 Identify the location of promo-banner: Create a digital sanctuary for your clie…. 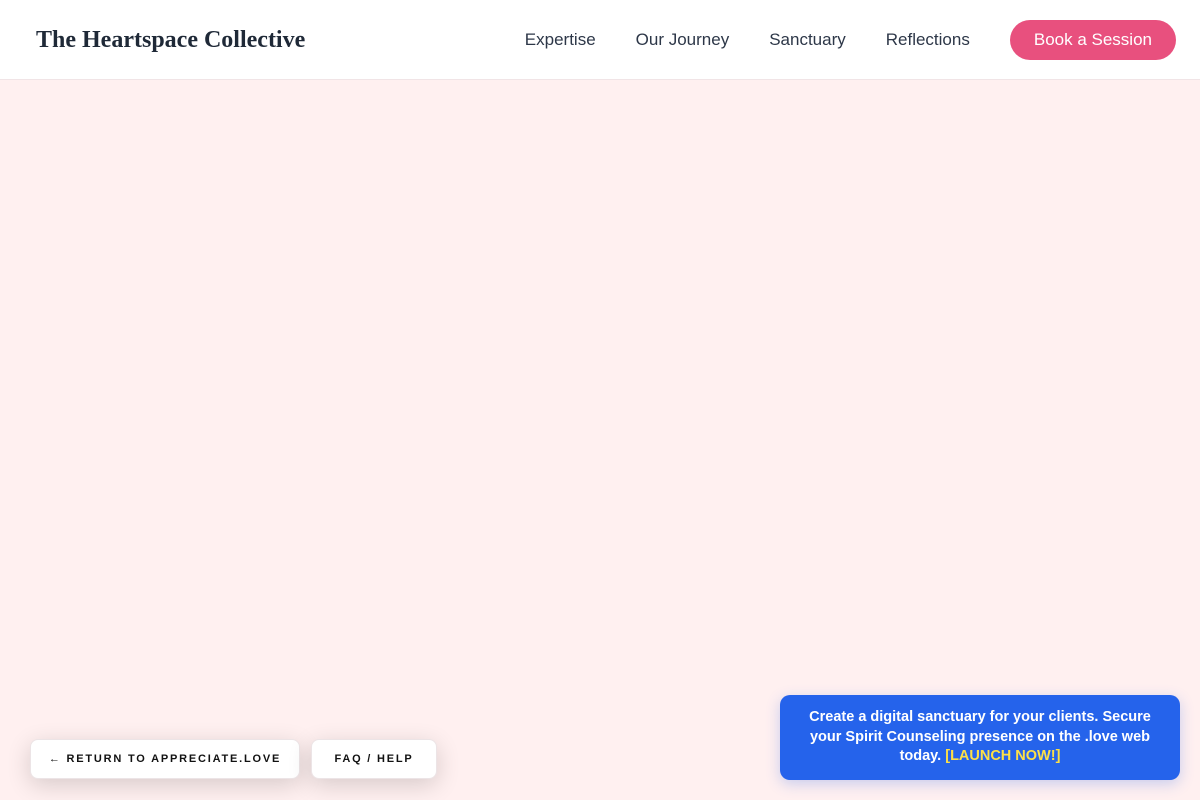
(980, 737).